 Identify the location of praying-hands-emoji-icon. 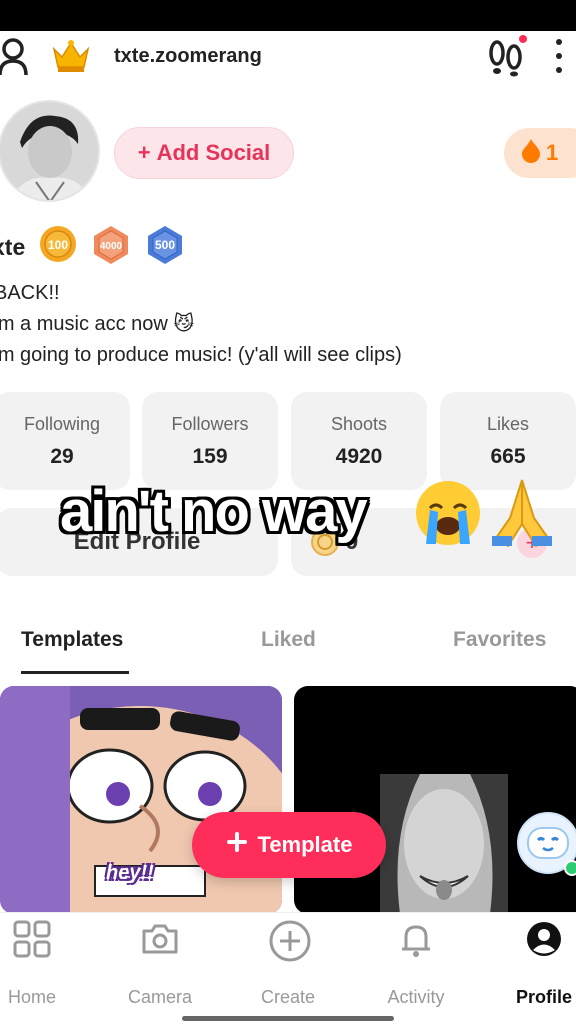
(522, 515).